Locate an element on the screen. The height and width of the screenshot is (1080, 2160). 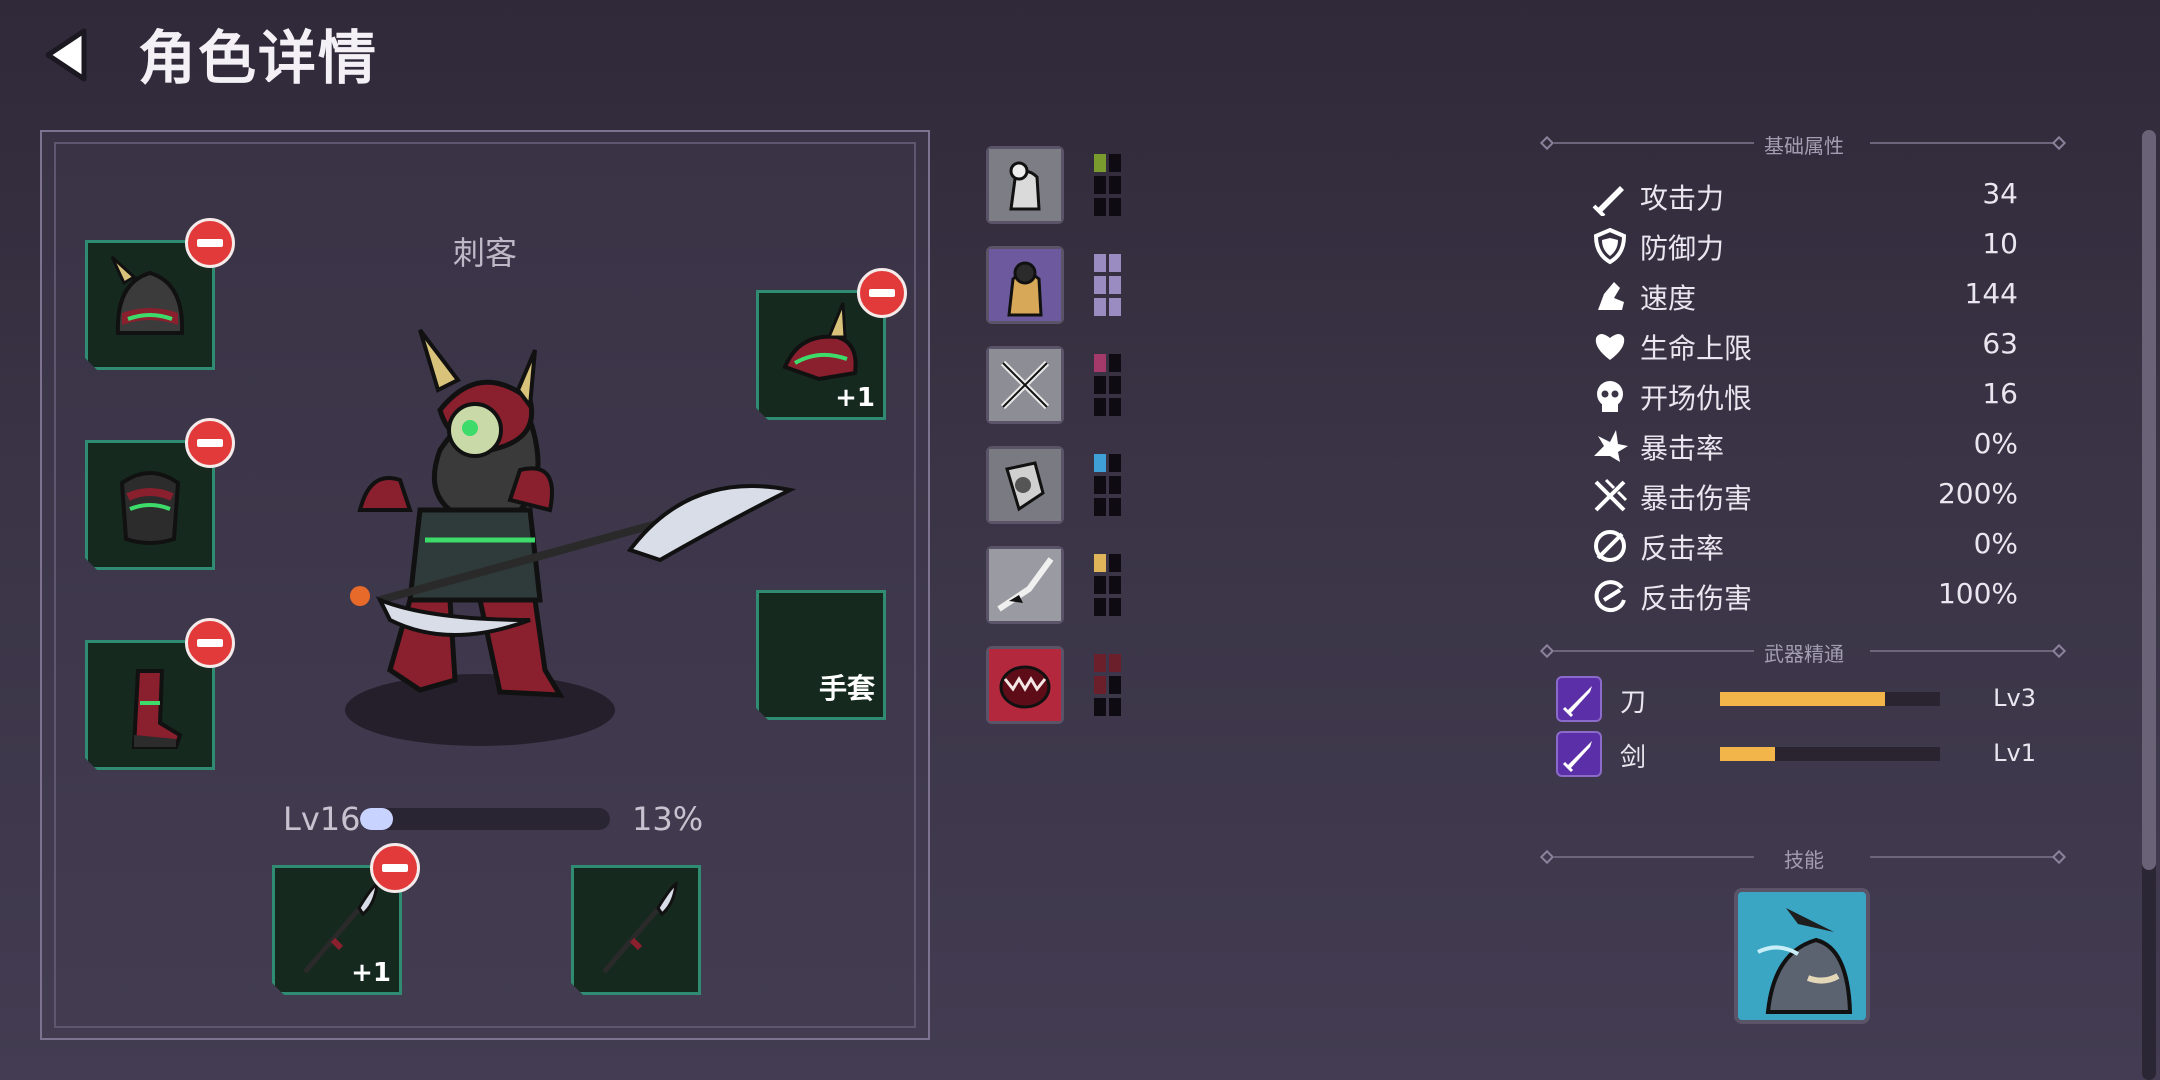
section-title-basic: 基础属性 is located at coordinates (1804, 146).